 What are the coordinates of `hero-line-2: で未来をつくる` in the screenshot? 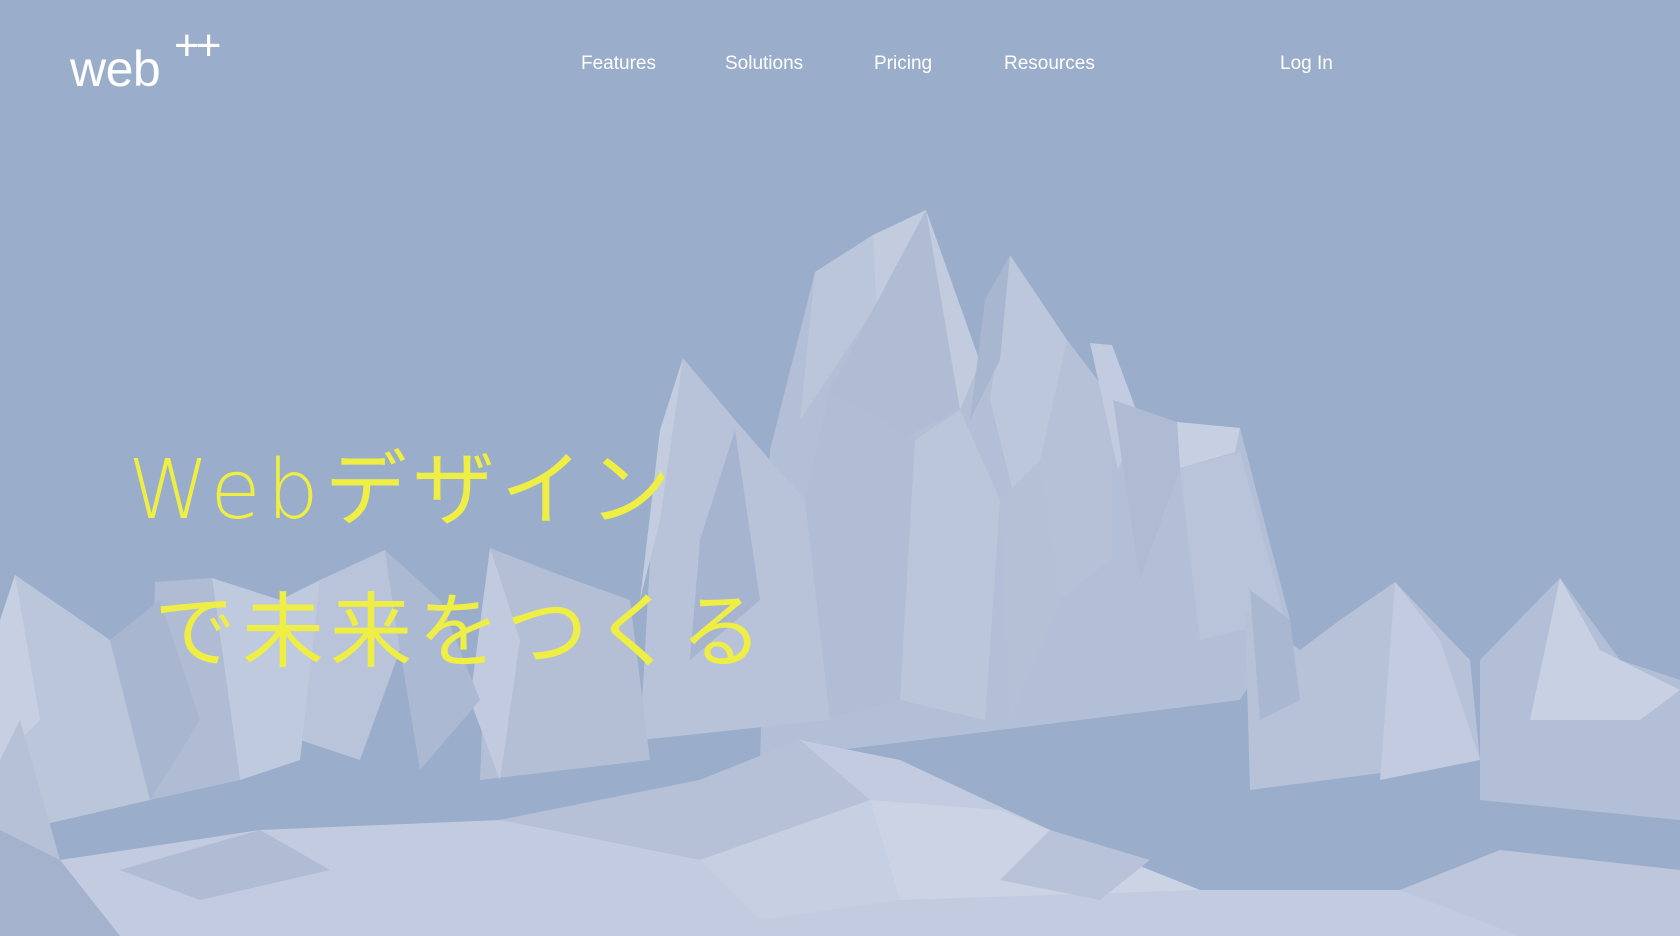 It's located at (461, 632).